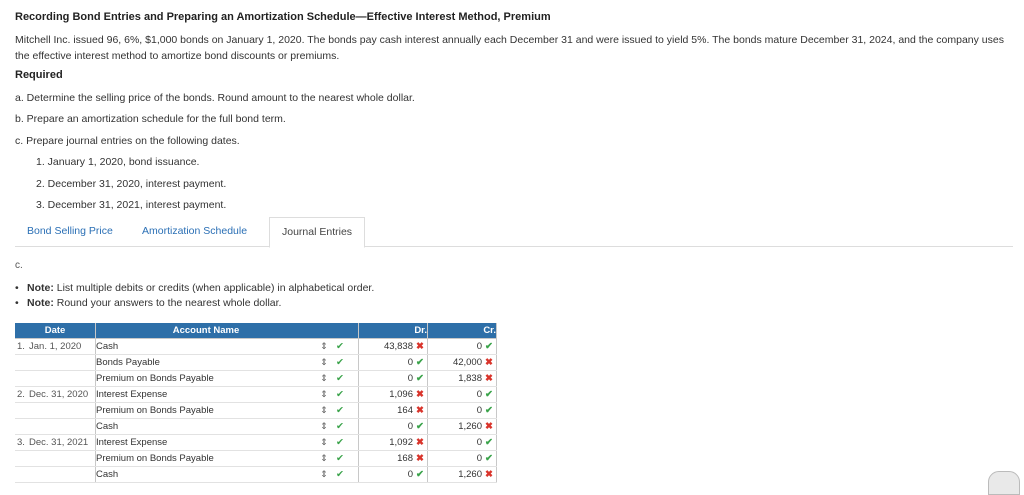 This screenshot has width=1024, height=495. I want to click on table-row: Premium on Bonds Payable ⇕ ✔ 164 ✖ 0 ✔, so click(256, 410).